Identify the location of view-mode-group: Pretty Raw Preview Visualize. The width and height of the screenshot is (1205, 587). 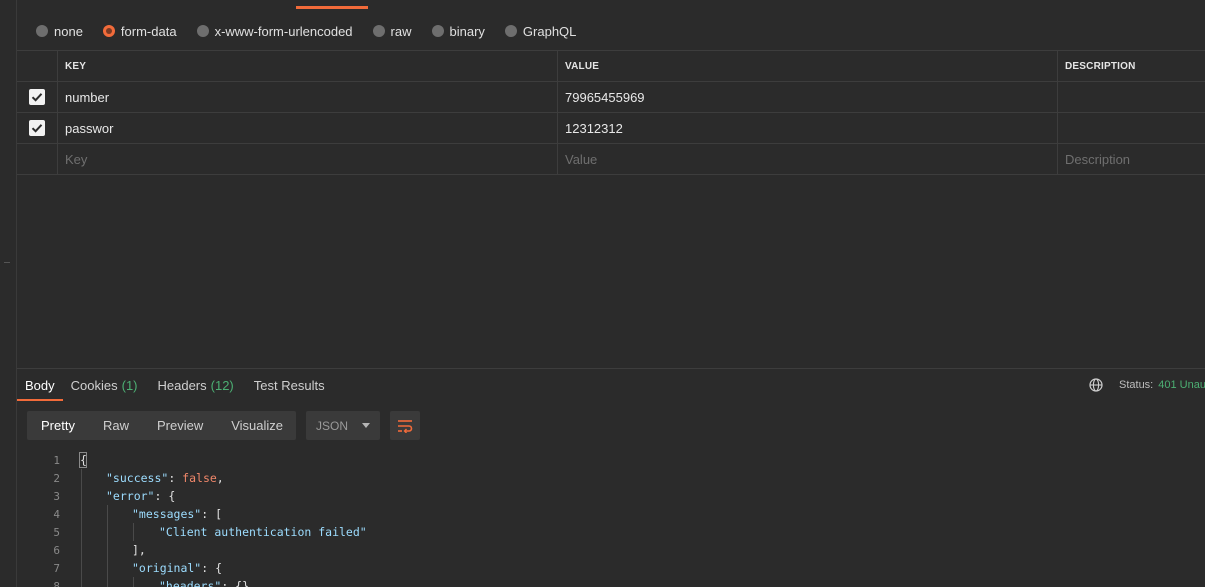
(161, 425).